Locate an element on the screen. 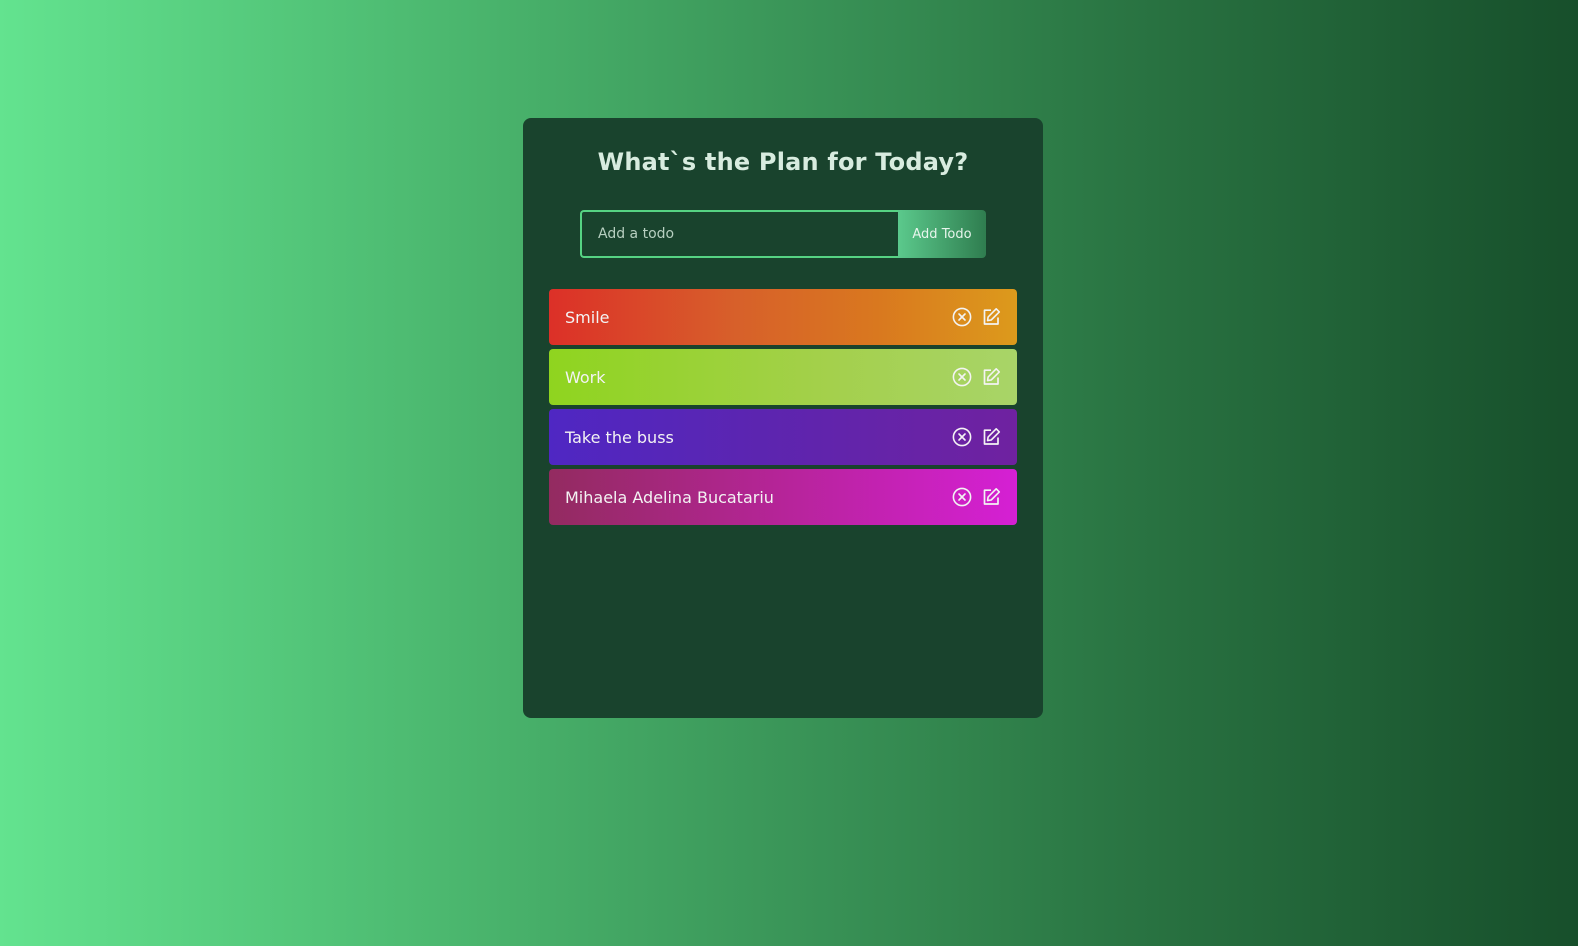  page-title: What`s the Plan for Today? is located at coordinates (783, 162).